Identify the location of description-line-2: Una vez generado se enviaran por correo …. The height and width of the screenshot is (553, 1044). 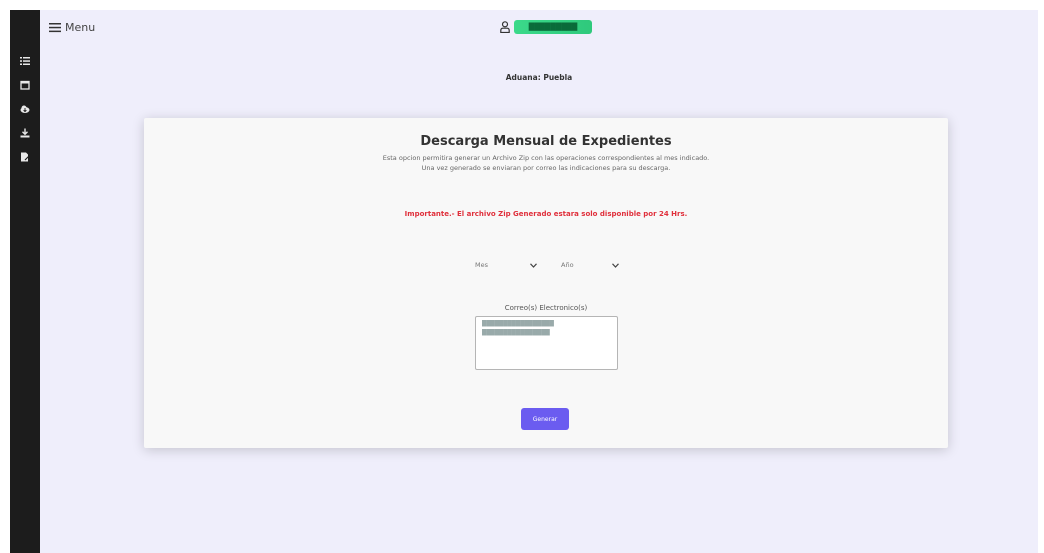
(546, 168).